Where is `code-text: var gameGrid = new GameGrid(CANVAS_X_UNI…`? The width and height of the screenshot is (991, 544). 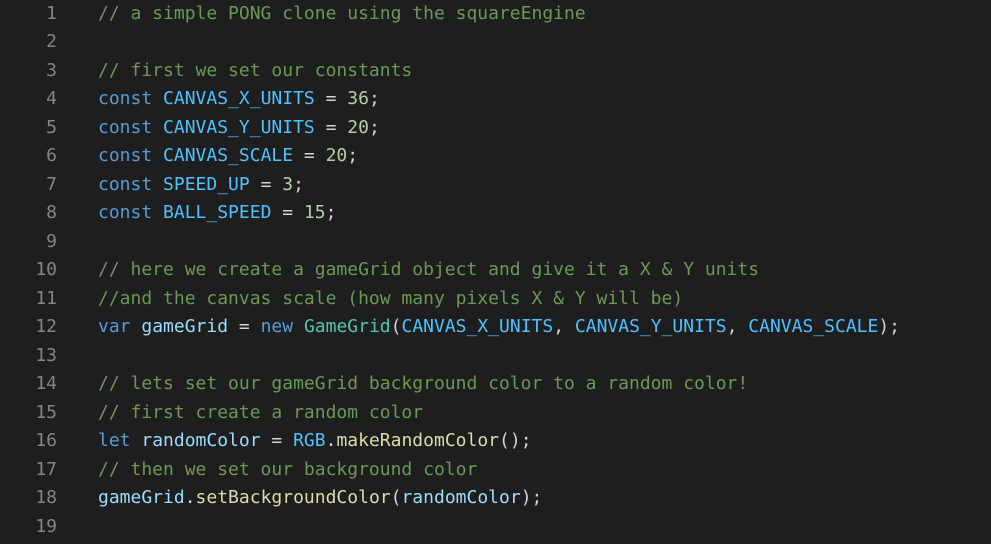 code-text: var gameGrid = new GameGrid(CANVAS_X_UNI… is located at coordinates (499, 327).